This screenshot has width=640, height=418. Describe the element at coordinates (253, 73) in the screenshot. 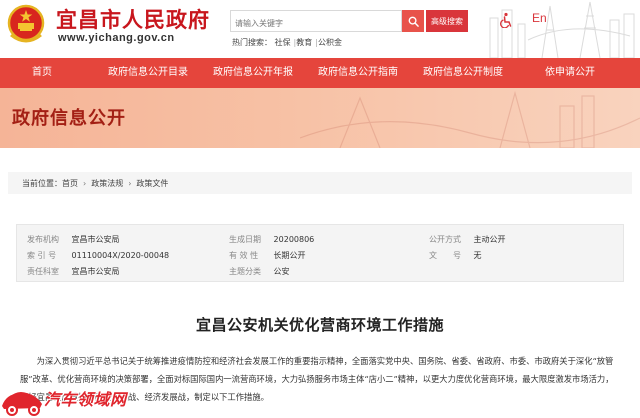

I see `nav-item-annual-report: 政府信息公开年报` at that location.